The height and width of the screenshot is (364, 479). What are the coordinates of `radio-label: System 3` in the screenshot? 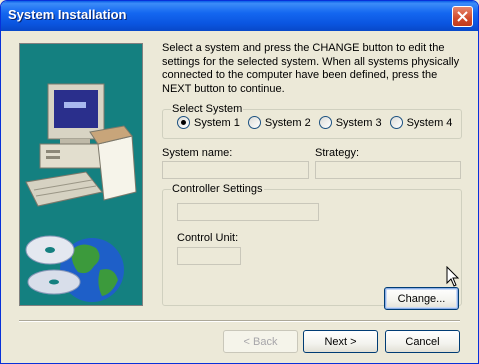 It's located at (358, 122).